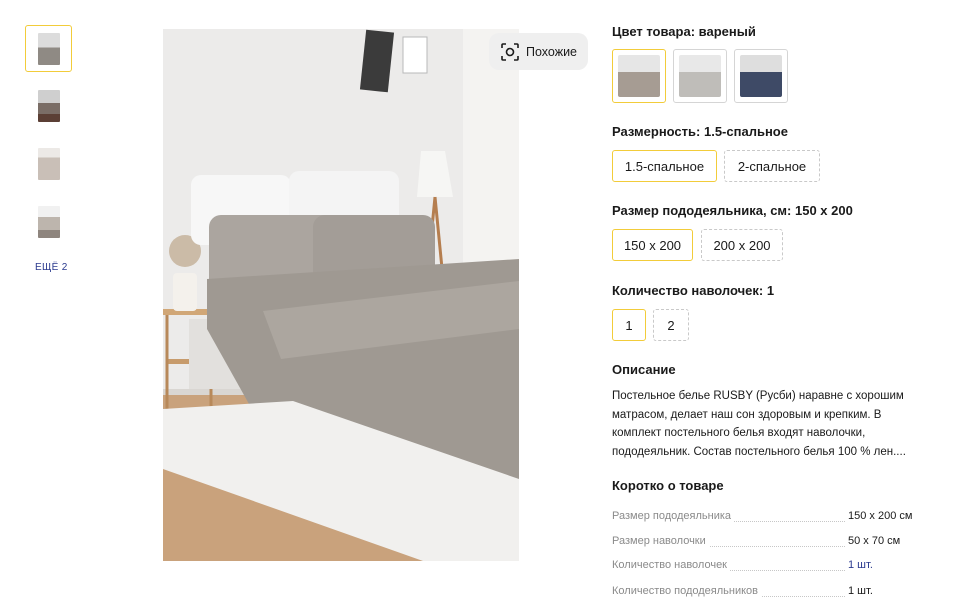 The height and width of the screenshot is (604, 964). Describe the element at coordinates (764, 543) in the screenshot. I see `spec-row: Размер наволочки 50 x 70 см` at that location.